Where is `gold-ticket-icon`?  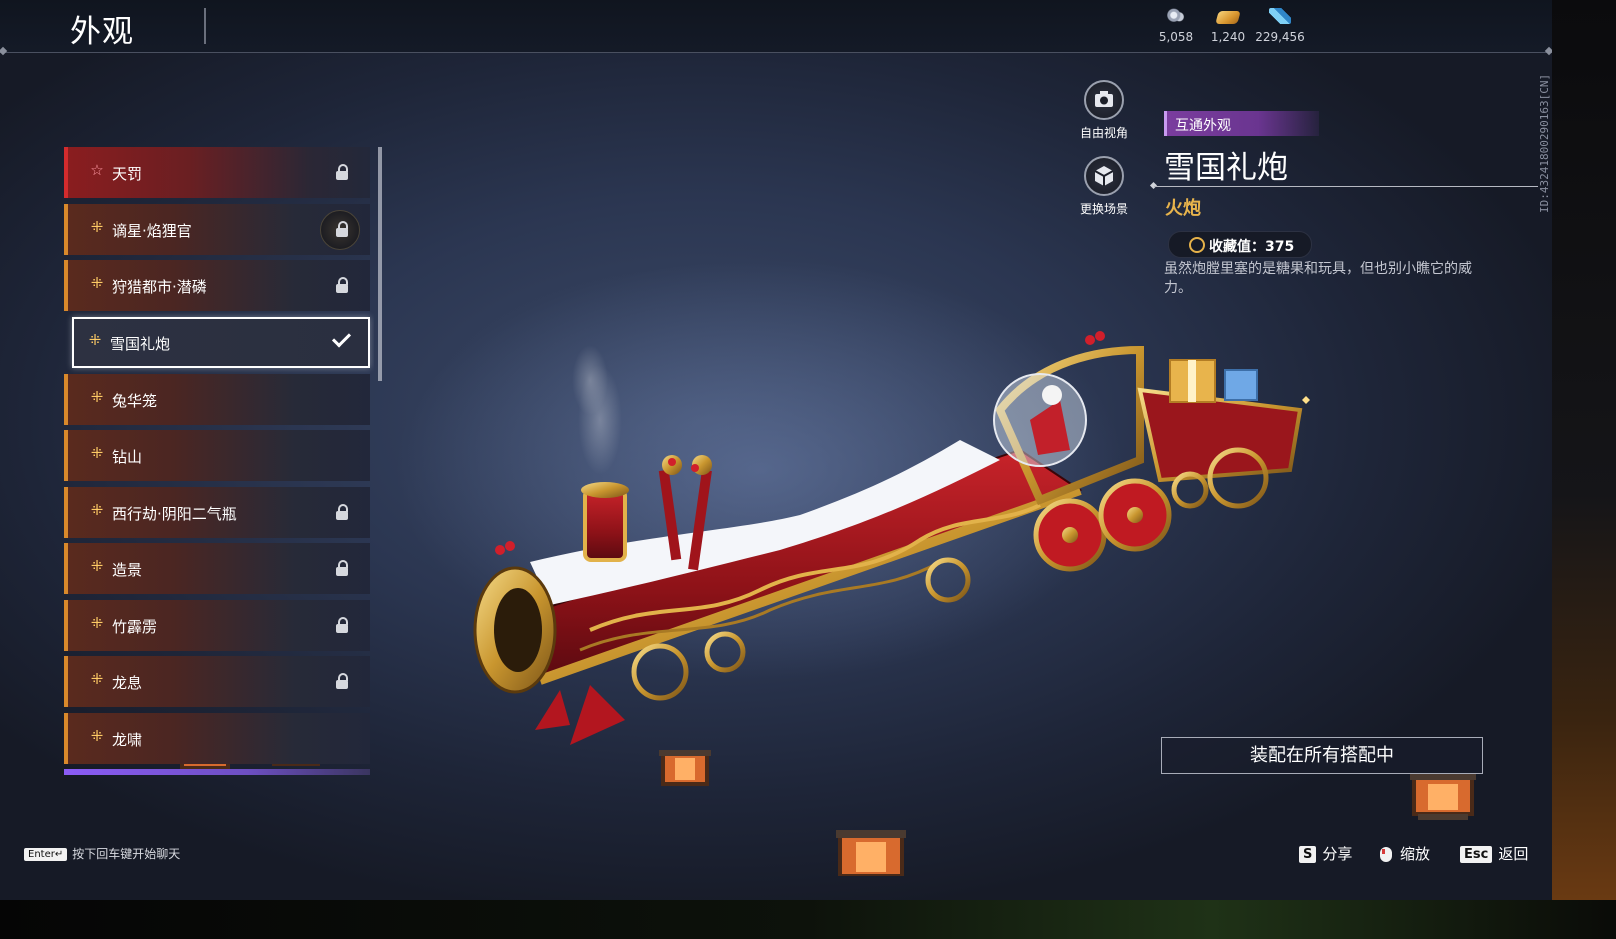 gold-ticket-icon is located at coordinates (1228, 17).